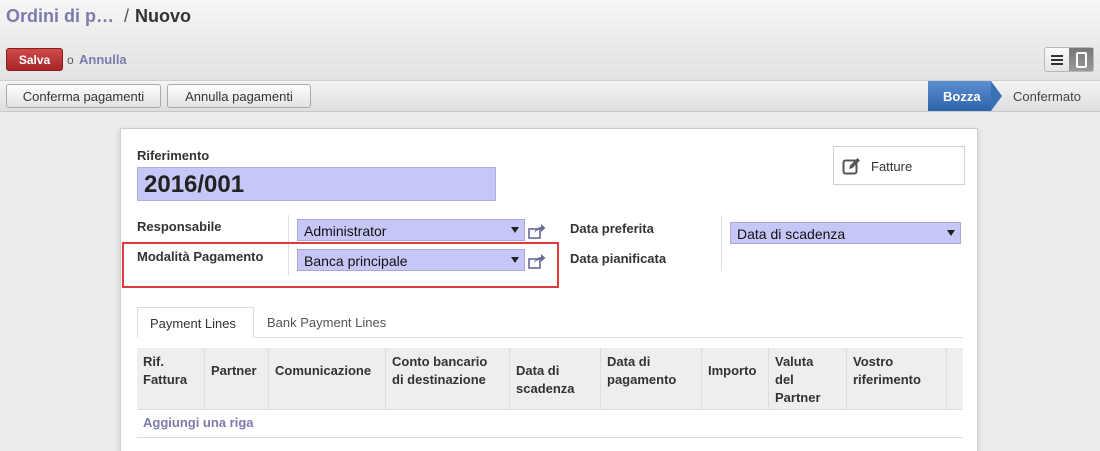 The image size is (1100, 451). I want to click on preferred-date-select: Data di scadenza, so click(845, 233).